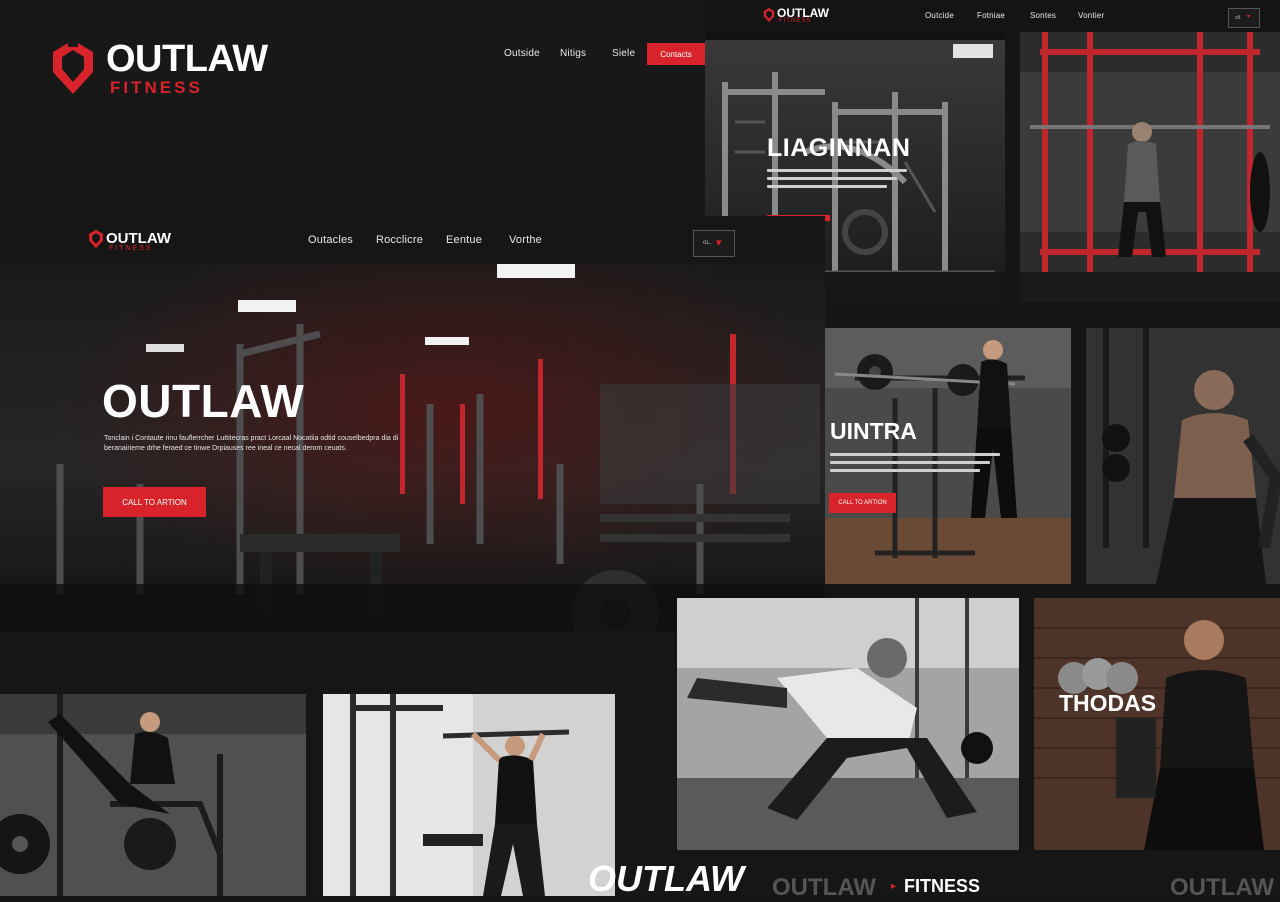 The width and height of the screenshot is (1280, 902). Describe the element at coordinates (522, 53) in the screenshot. I see `nav-link-outside: Outside` at that location.